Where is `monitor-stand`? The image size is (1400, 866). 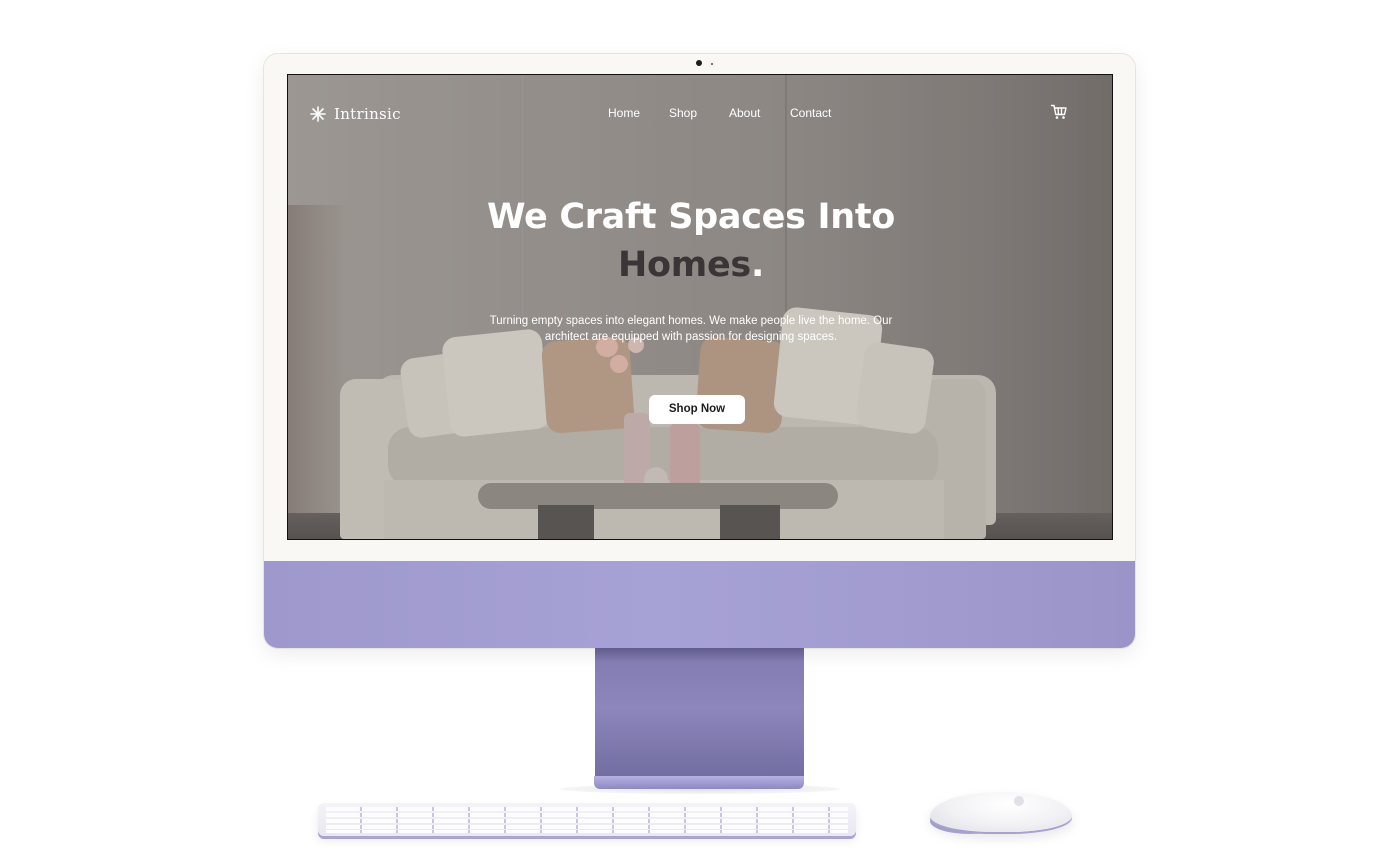 monitor-stand is located at coordinates (699, 714).